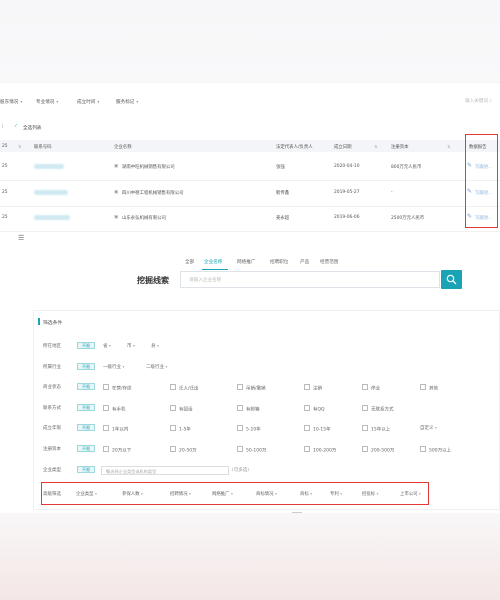  I want to click on filter-label: 成立时间, so click(86, 102).